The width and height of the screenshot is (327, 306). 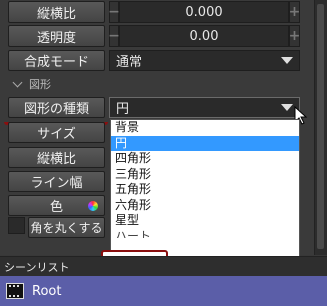 I want to click on dropdown-item-heart: ハート, so click(x=205, y=233).